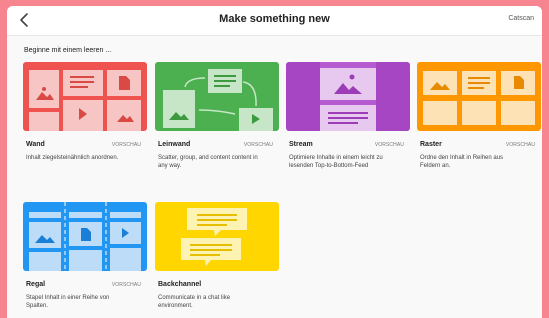 The width and height of the screenshot is (549, 318). I want to click on page-title: Make something new, so click(274, 19).